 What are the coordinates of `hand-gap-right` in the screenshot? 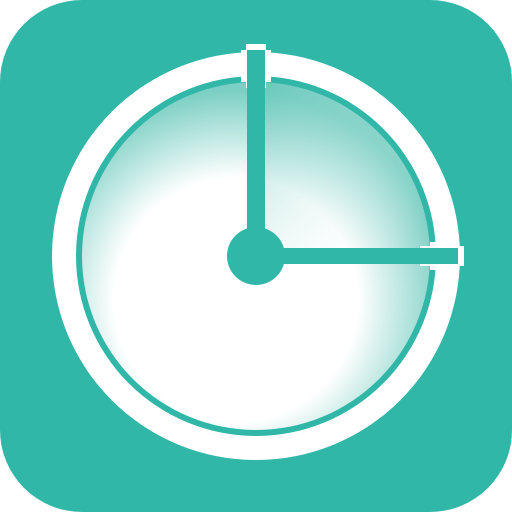 It's located at (444, 245).